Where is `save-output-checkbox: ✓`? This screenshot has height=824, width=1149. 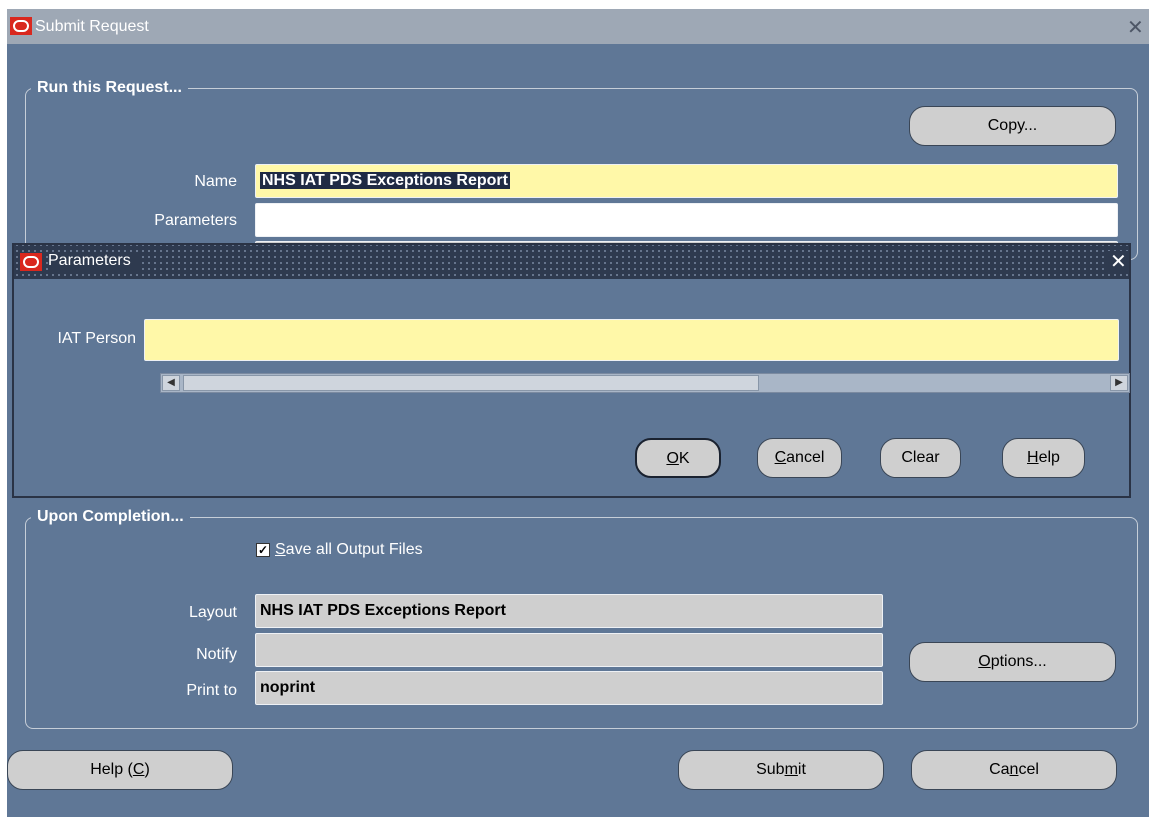
save-output-checkbox: ✓ is located at coordinates (263, 550).